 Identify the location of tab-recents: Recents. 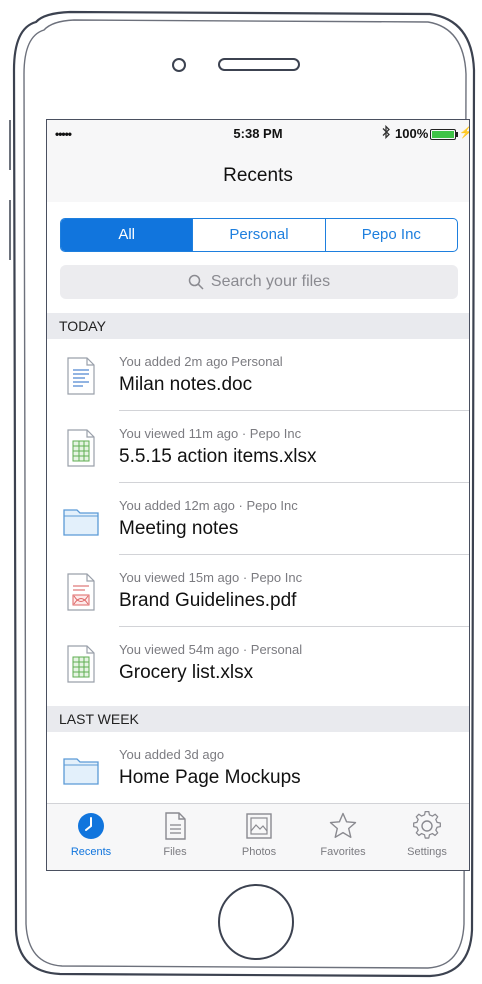
(91, 837).